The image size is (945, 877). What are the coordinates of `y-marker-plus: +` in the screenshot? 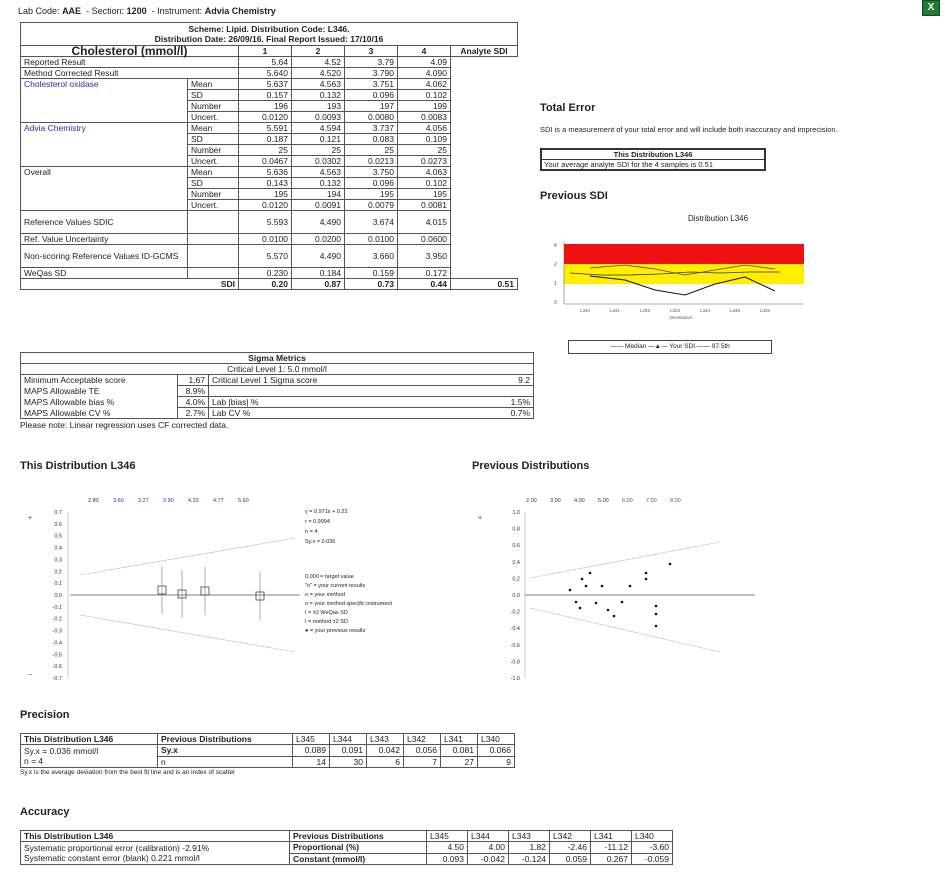 It's located at (480, 518).